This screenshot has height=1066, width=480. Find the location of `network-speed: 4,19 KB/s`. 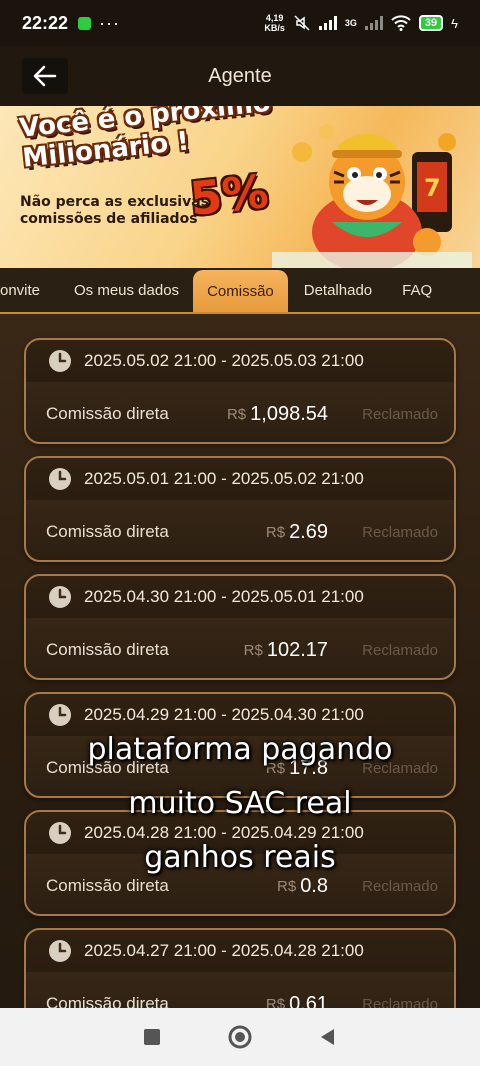

network-speed: 4,19 KB/s is located at coordinates (274, 23).